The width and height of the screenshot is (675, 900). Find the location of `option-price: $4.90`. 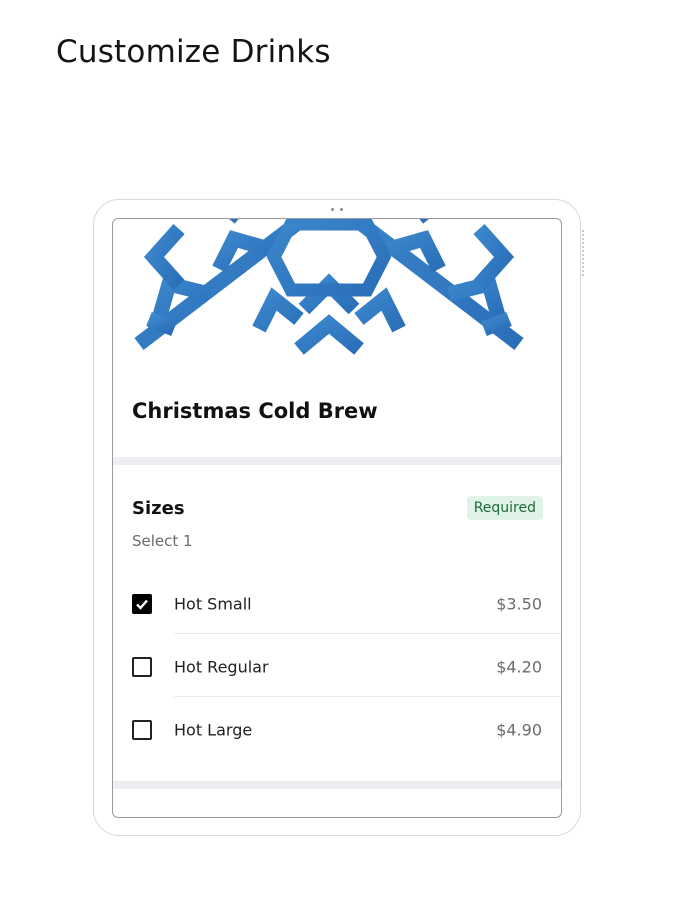

option-price: $4.90 is located at coordinates (519, 730).